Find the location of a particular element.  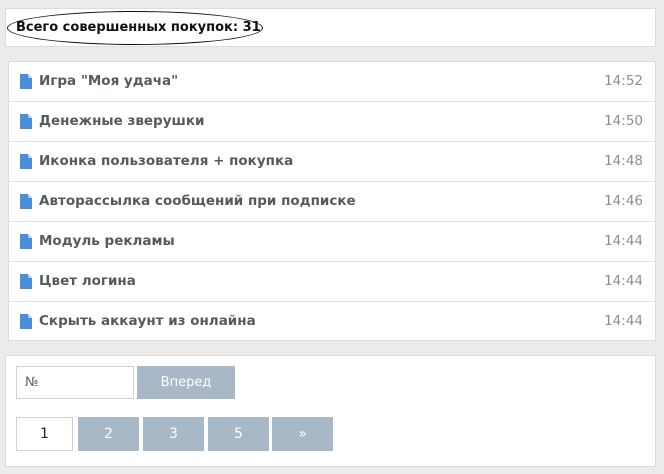

list-item: Цвет логина 14:44 is located at coordinates (332, 282).